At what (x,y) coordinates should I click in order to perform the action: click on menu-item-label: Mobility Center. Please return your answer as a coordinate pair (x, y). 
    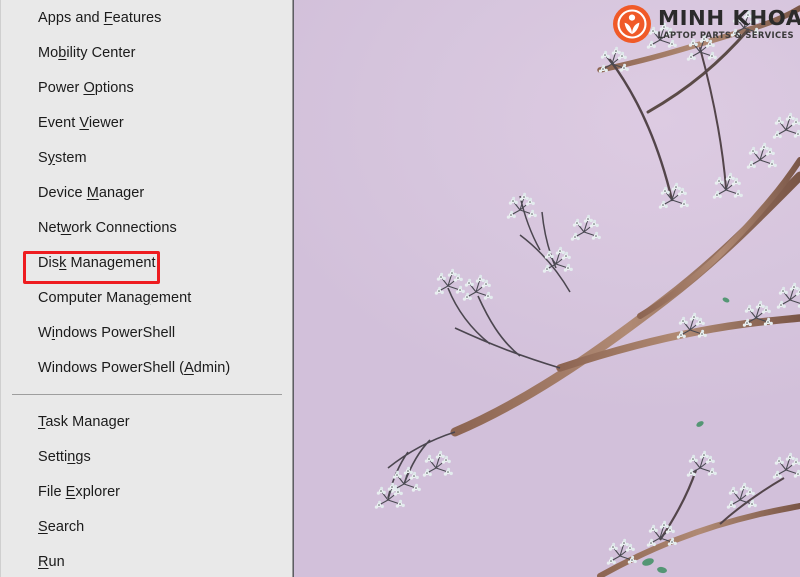
    Looking at the image, I should click on (87, 52).